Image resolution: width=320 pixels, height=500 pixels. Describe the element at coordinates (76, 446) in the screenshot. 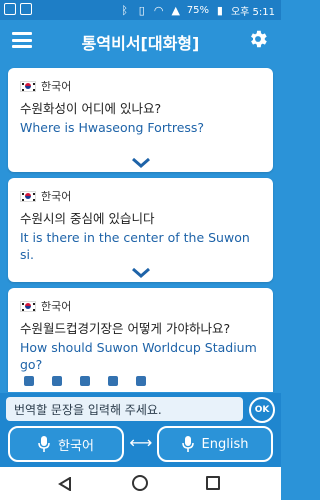

I see `korean-voice-label: 한국어` at that location.